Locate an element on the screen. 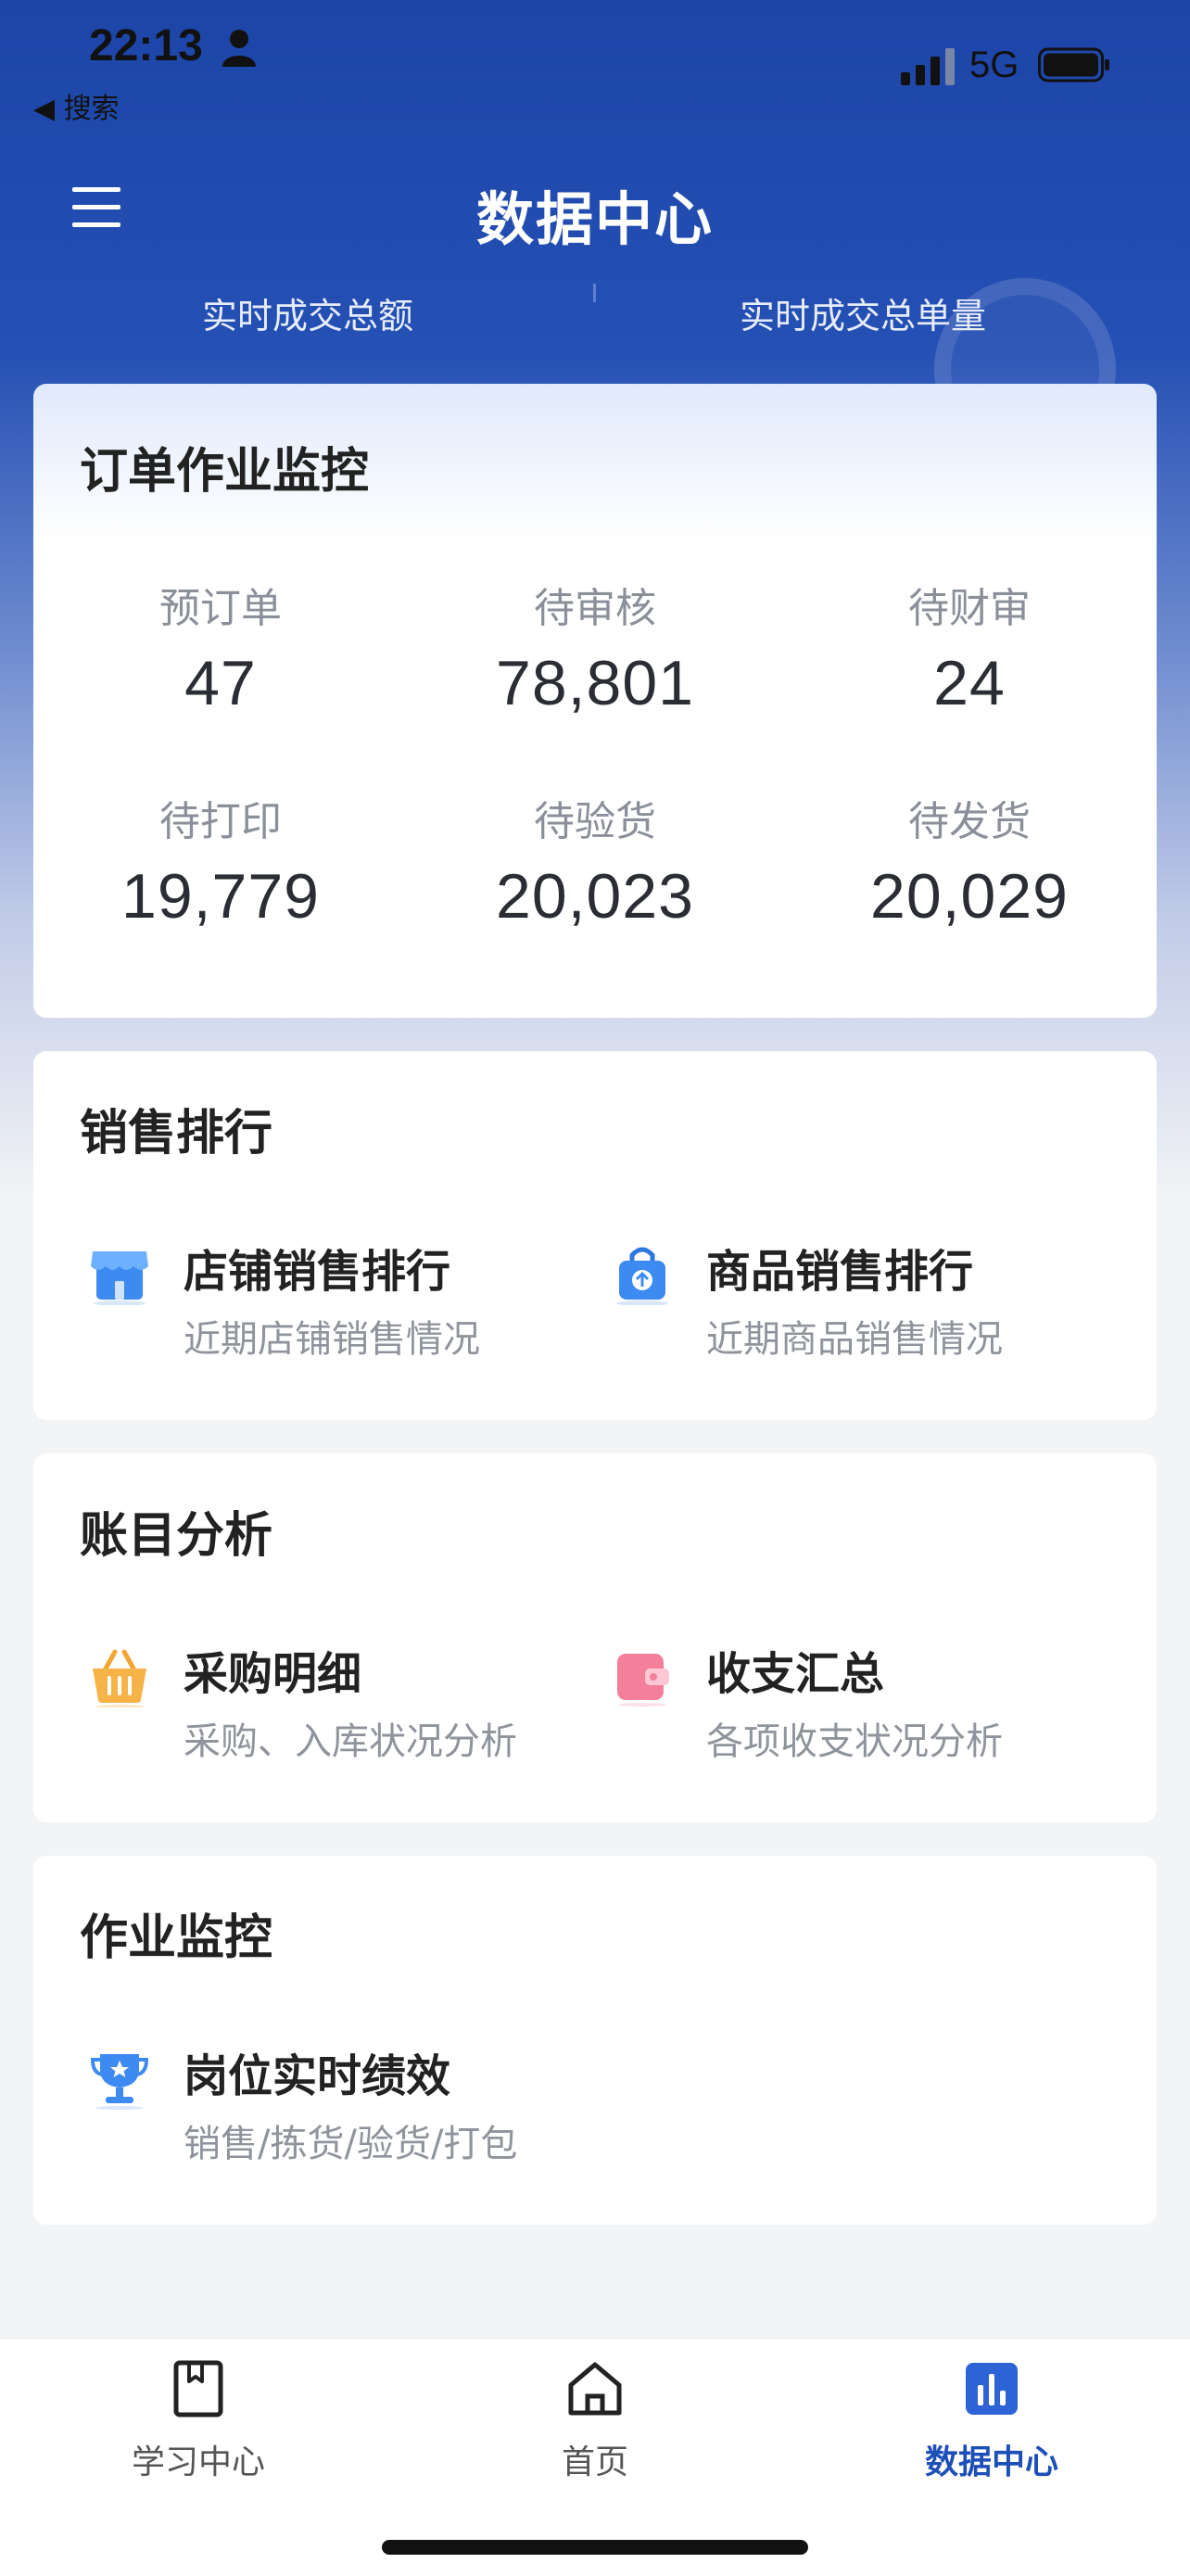 This screenshot has width=1190, height=2576. metric-label: 待打印 is located at coordinates (220, 821).